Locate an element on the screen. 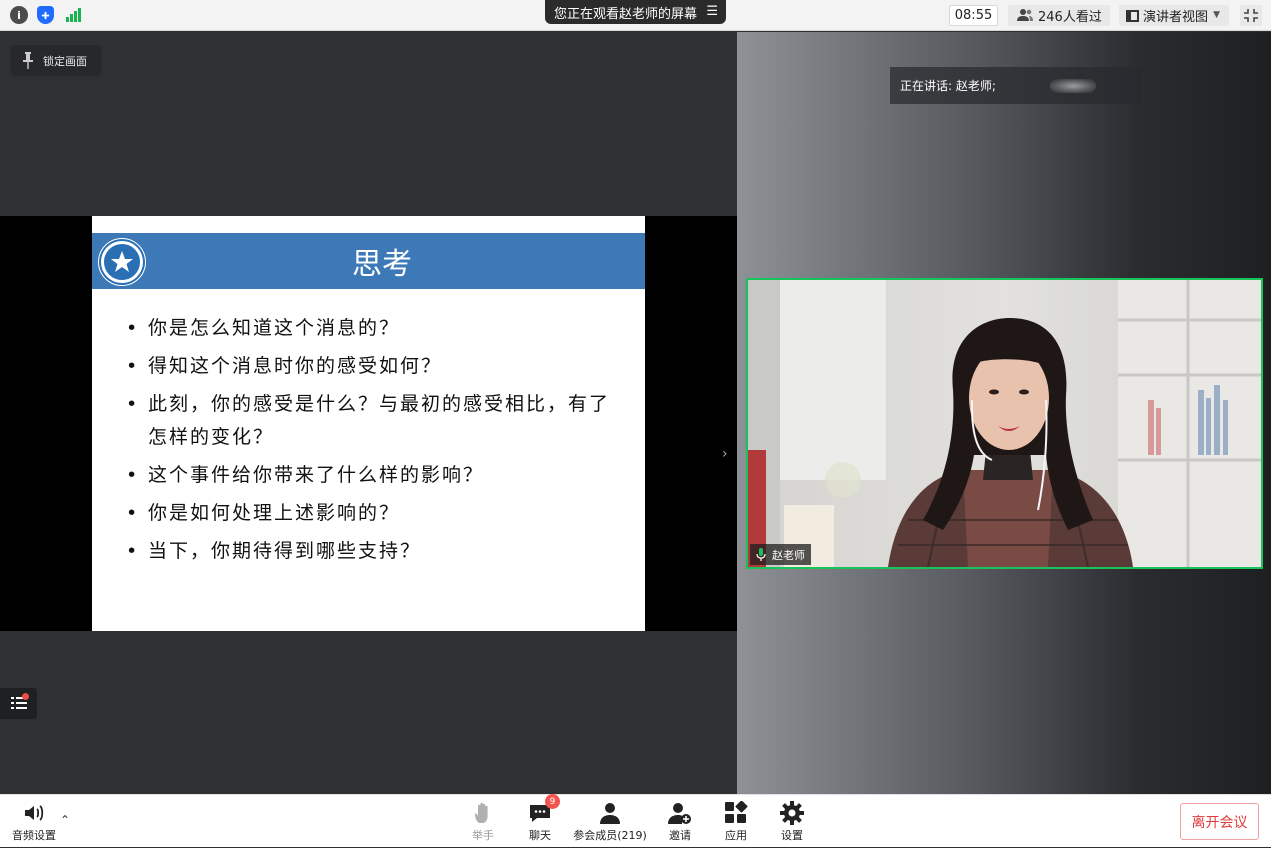  slide-bullet: 此刻，你的感受是什么？与最初的感受相比，有了怎样的变化？ is located at coordinates (371, 421).